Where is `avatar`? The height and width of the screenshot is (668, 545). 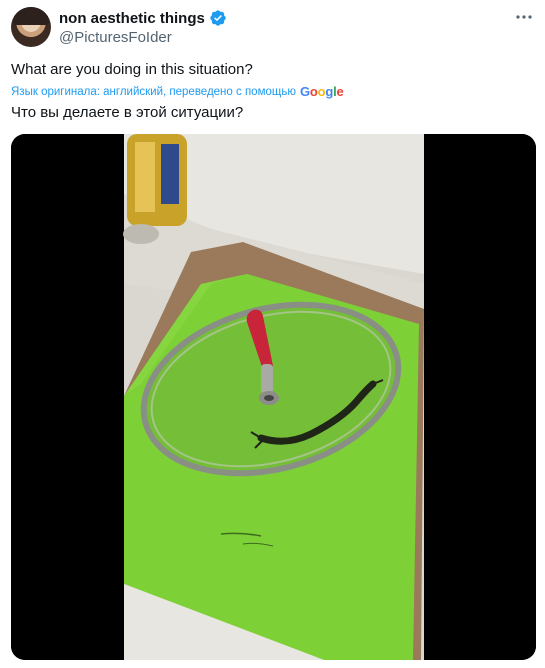
avatar is located at coordinates (31, 27).